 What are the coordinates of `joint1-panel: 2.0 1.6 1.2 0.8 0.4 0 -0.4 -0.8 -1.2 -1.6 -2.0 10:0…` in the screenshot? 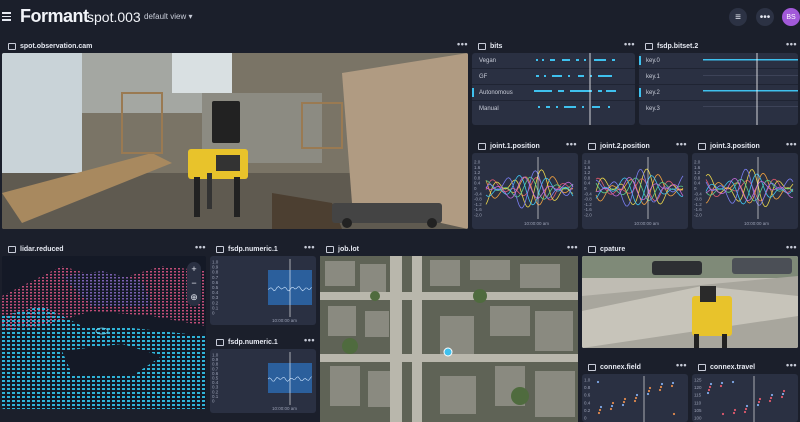 It's located at (525, 191).